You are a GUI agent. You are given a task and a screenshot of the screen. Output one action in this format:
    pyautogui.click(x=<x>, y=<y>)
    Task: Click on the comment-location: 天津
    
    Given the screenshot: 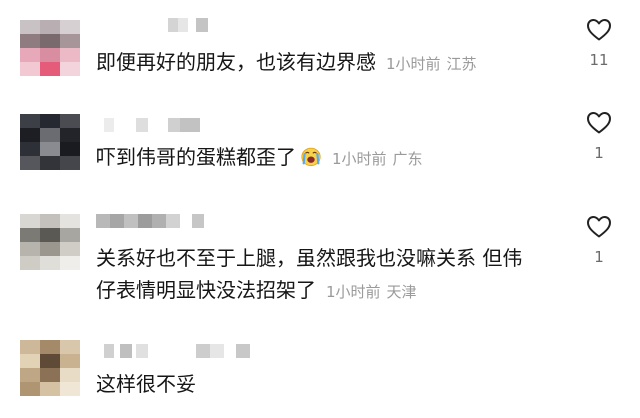 What is the action you would take?
    pyautogui.click(x=401, y=292)
    